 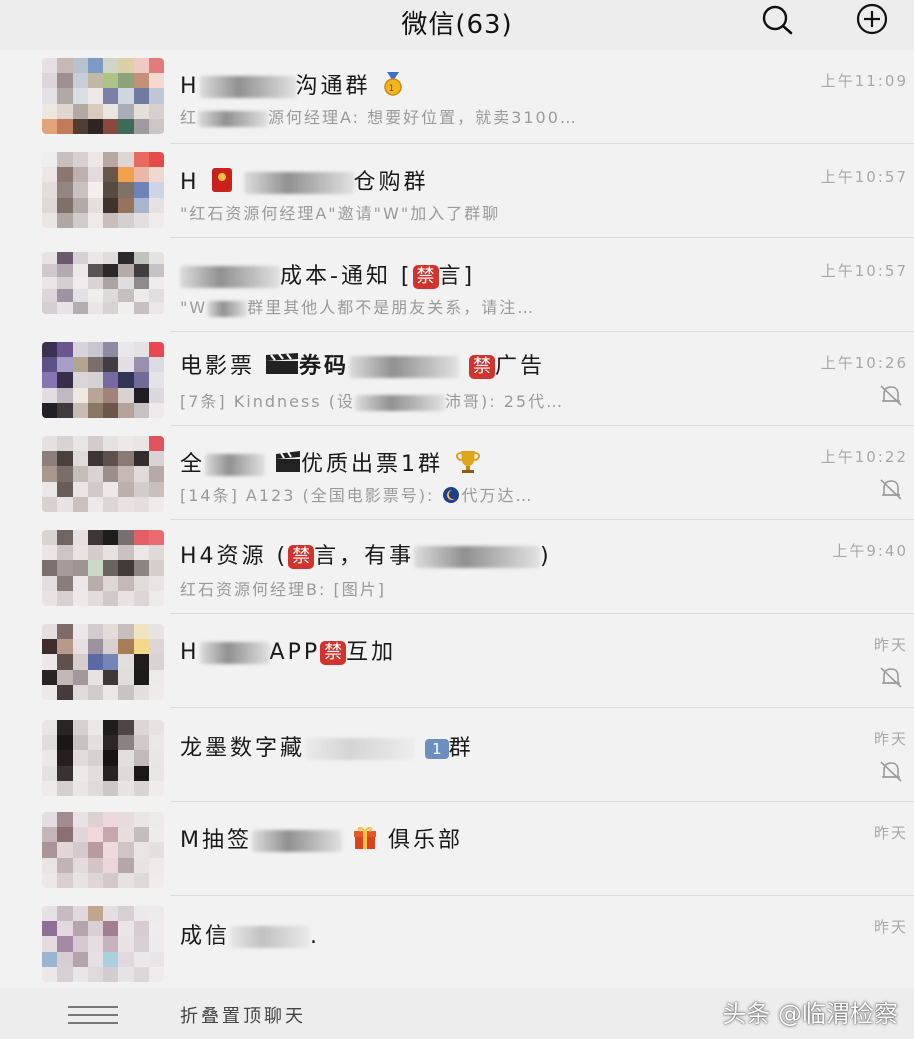 I want to click on chat-name: 电影票 券码 禁广告, so click(x=363, y=367).